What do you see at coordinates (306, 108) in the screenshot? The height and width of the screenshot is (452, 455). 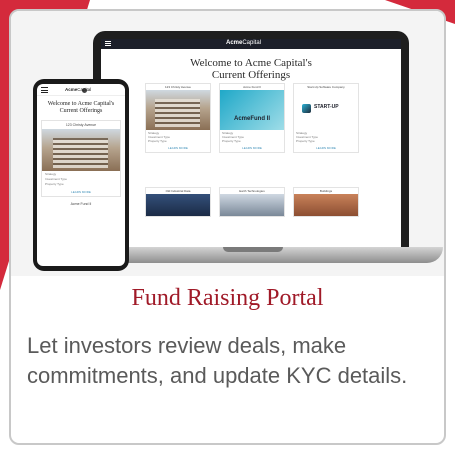 I see `startup-logo-icon` at bounding box center [306, 108].